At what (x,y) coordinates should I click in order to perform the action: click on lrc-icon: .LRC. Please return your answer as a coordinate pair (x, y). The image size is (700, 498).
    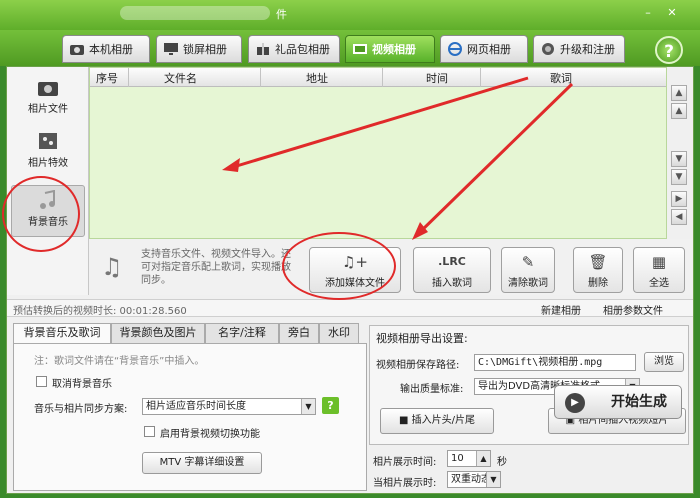
    Looking at the image, I should click on (452, 261).